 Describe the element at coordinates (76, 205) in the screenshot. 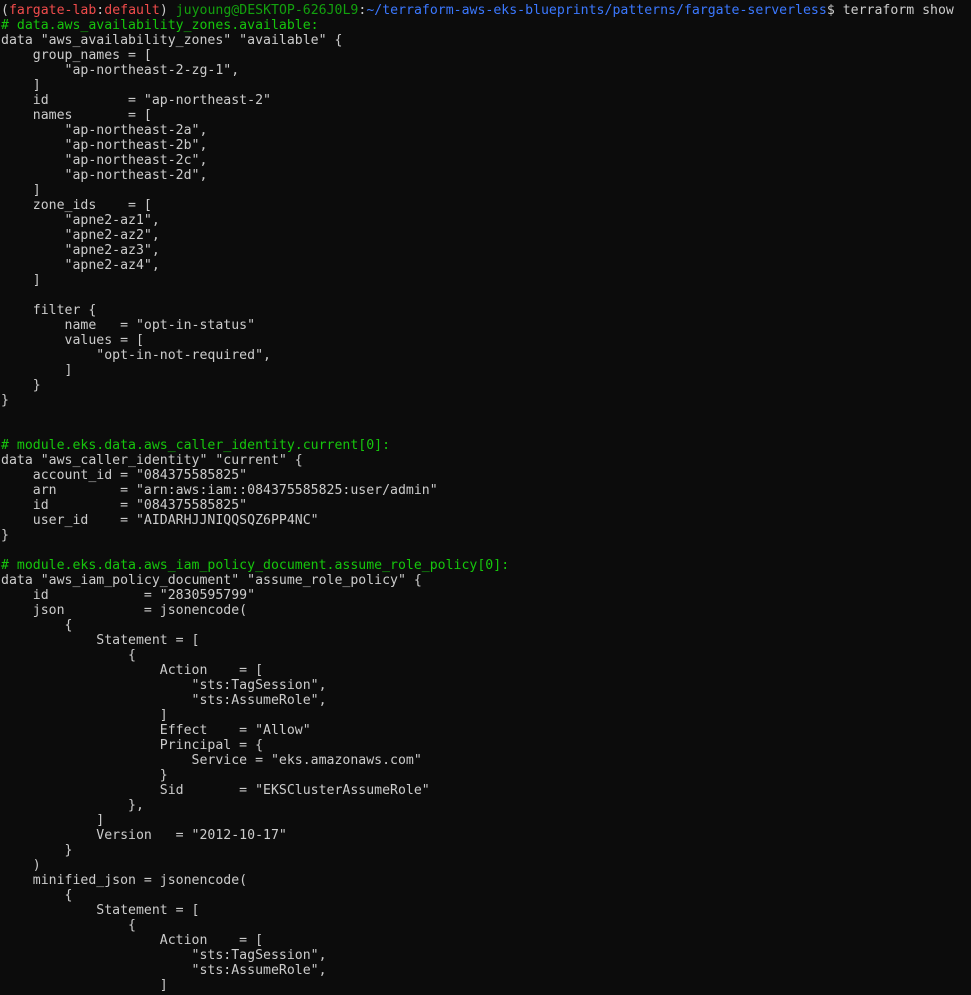

I see `output-code-line: zone_ids = [` at that location.